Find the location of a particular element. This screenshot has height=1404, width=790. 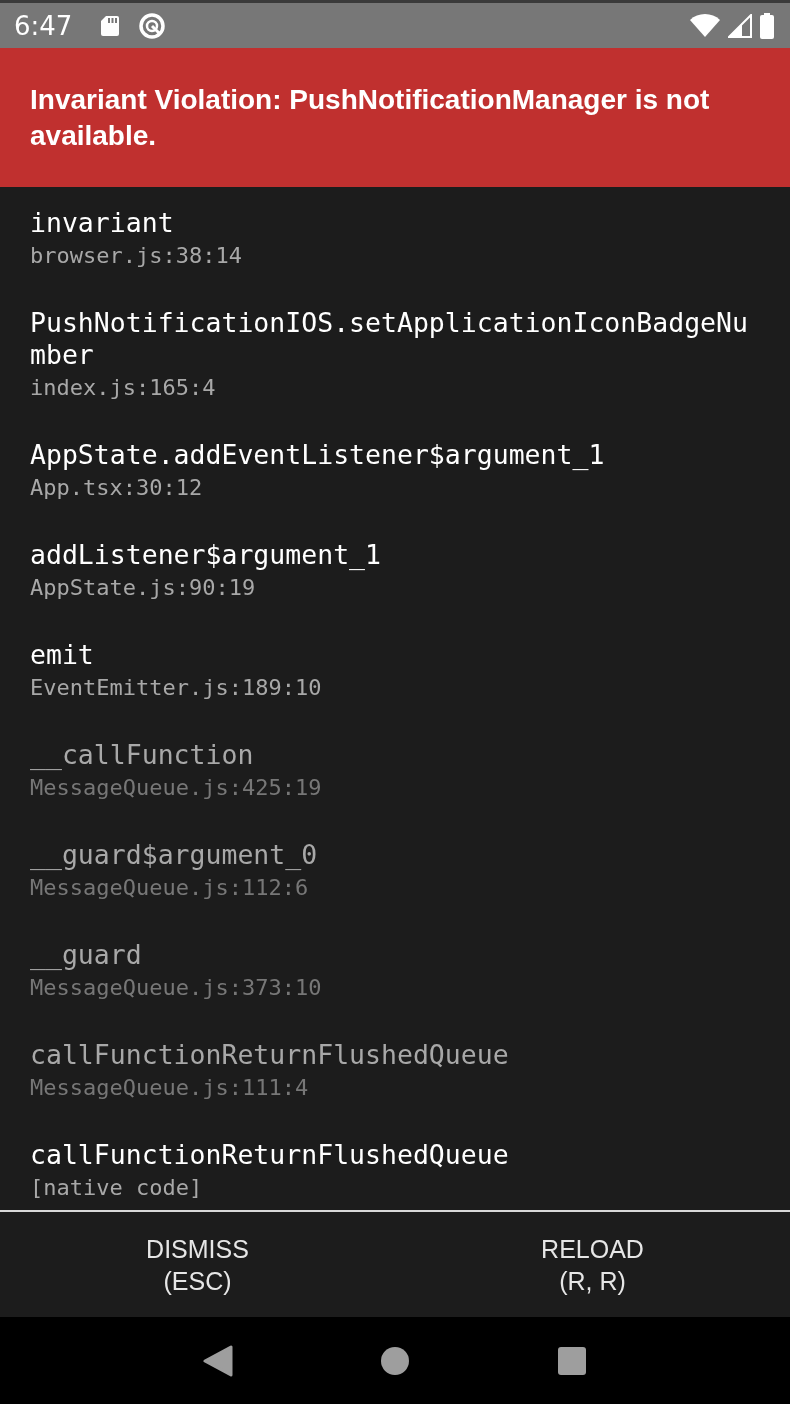

clock: 6:47 is located at coordinates (43, 25).